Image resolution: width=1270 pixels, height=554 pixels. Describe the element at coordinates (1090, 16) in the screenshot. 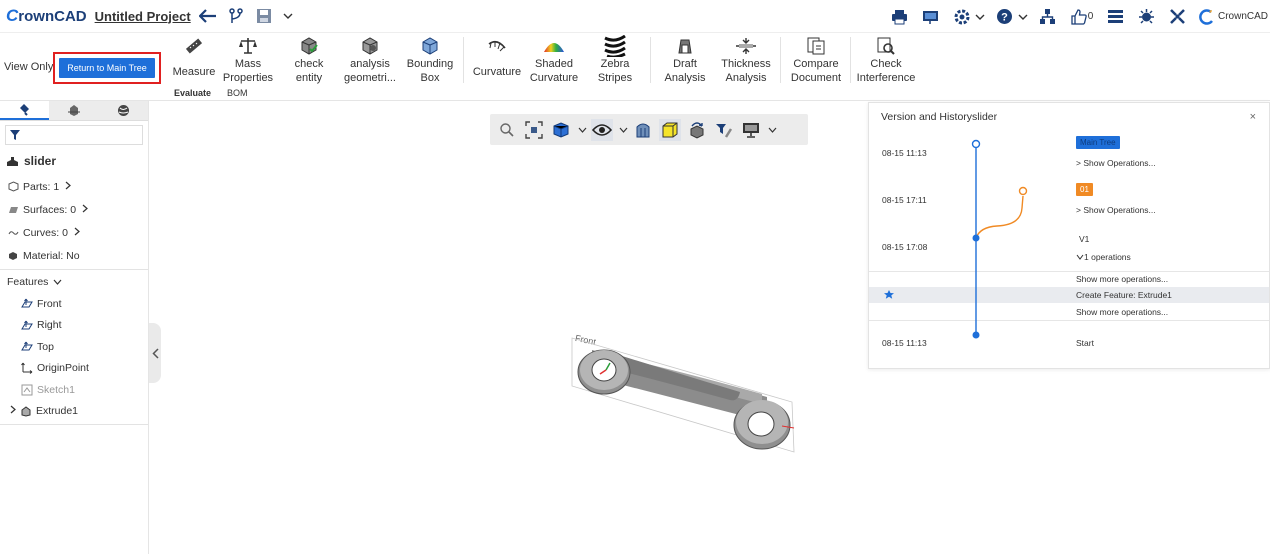

I see `like-count: 0` at that location.